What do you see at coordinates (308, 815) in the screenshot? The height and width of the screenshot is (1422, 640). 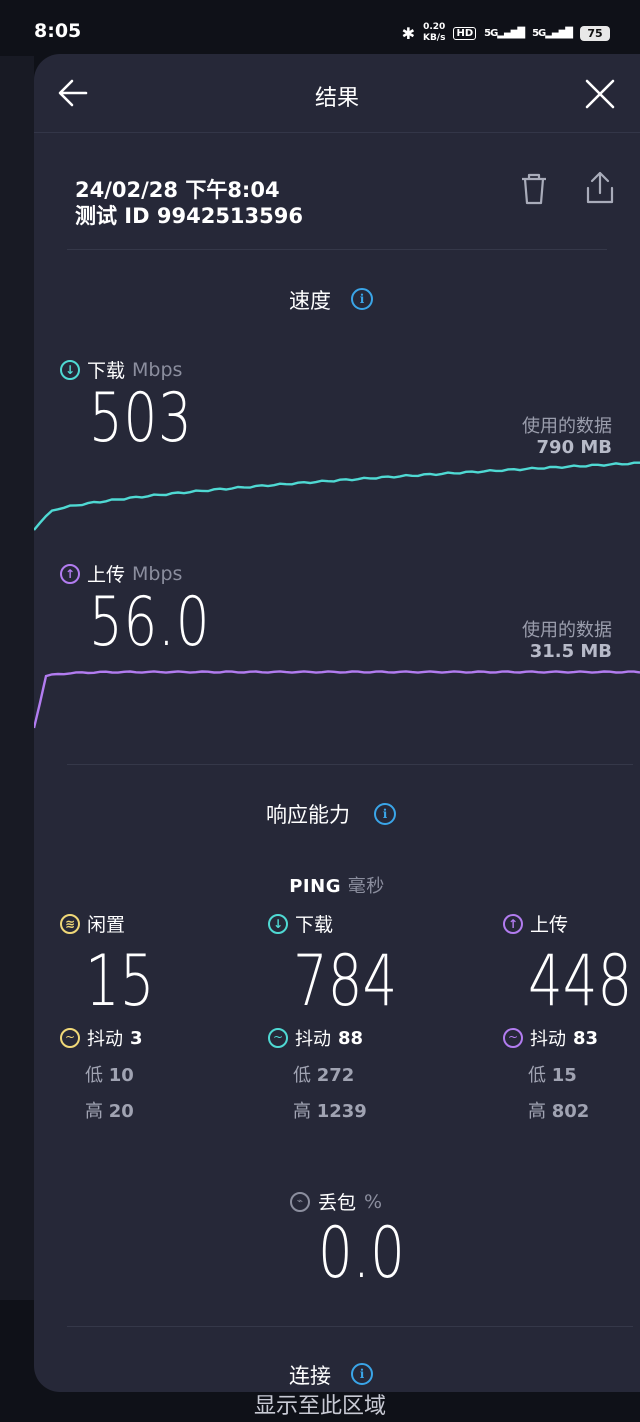 I see `responsiveness-section-title: 响应能力` at bounding box center [308, 815].